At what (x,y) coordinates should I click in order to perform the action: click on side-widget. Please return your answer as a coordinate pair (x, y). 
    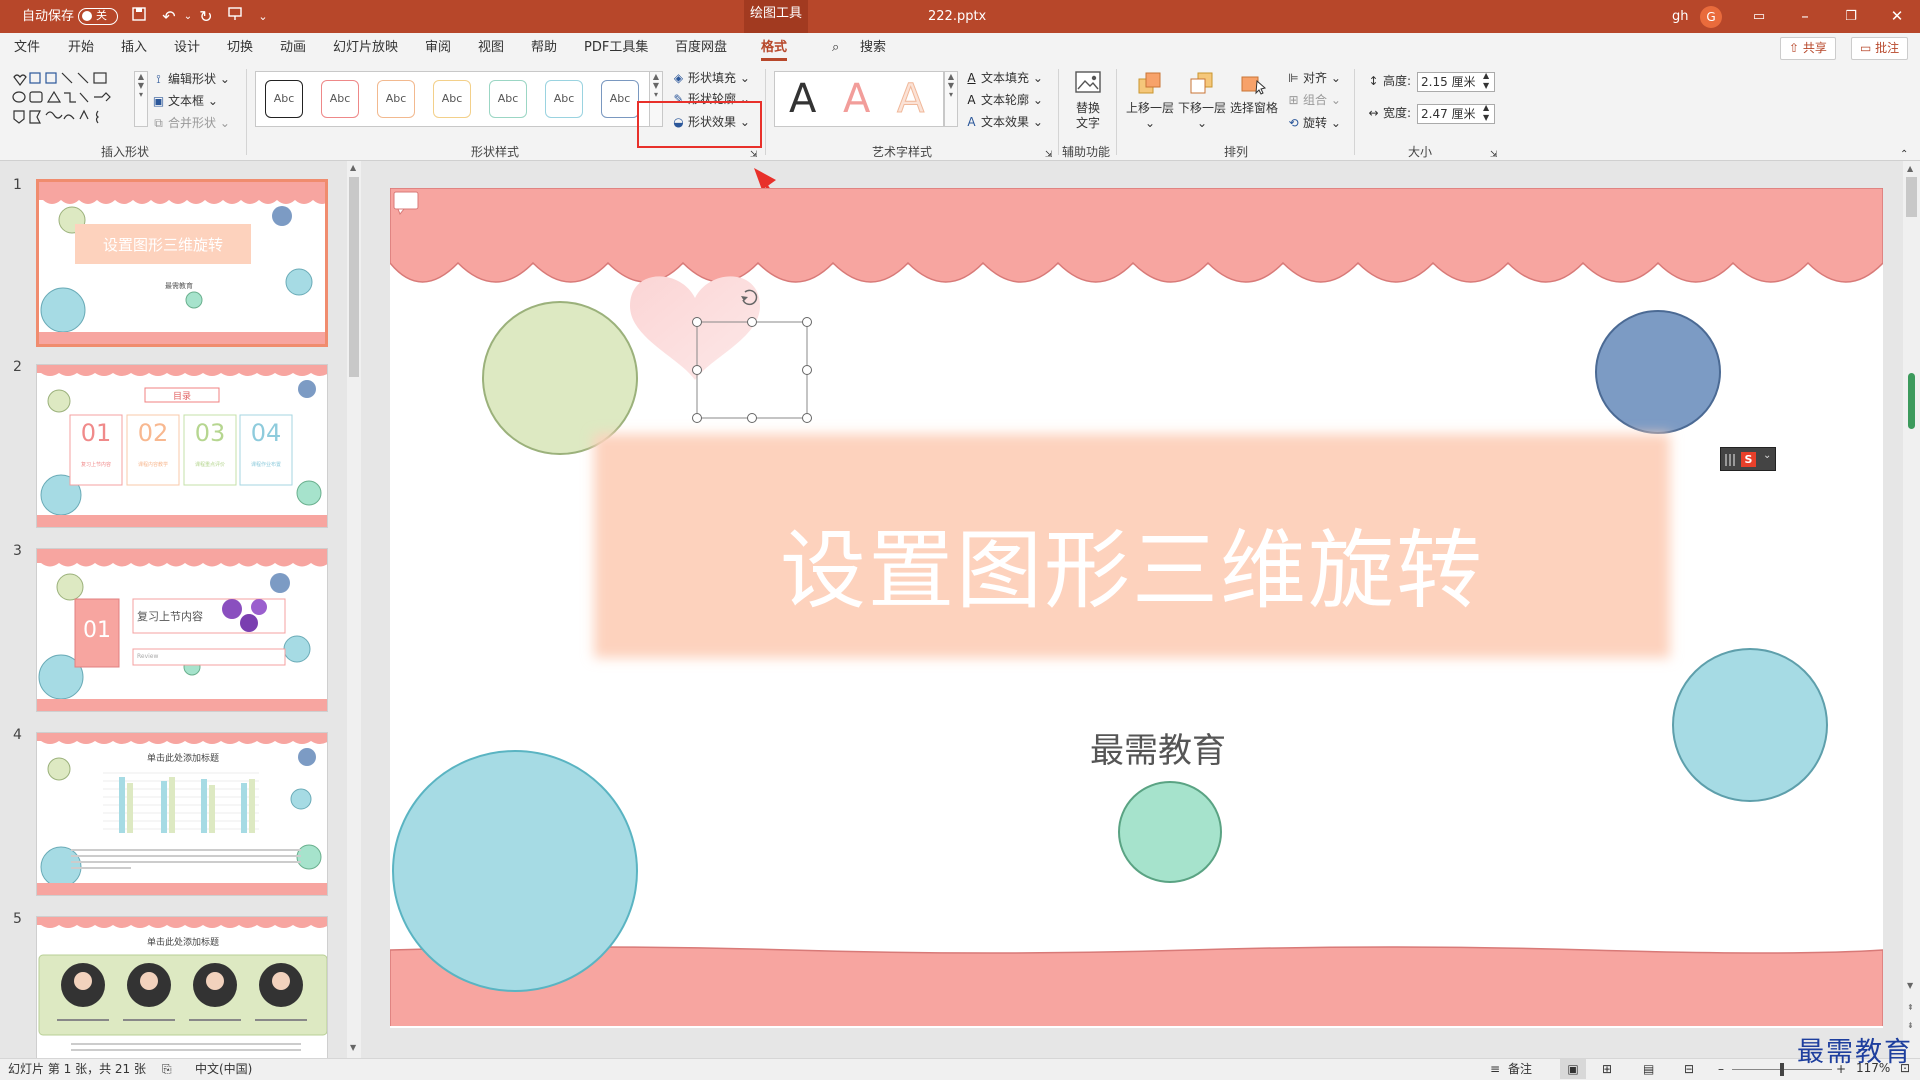
    Looking at the image, I should click on (1911, 401).